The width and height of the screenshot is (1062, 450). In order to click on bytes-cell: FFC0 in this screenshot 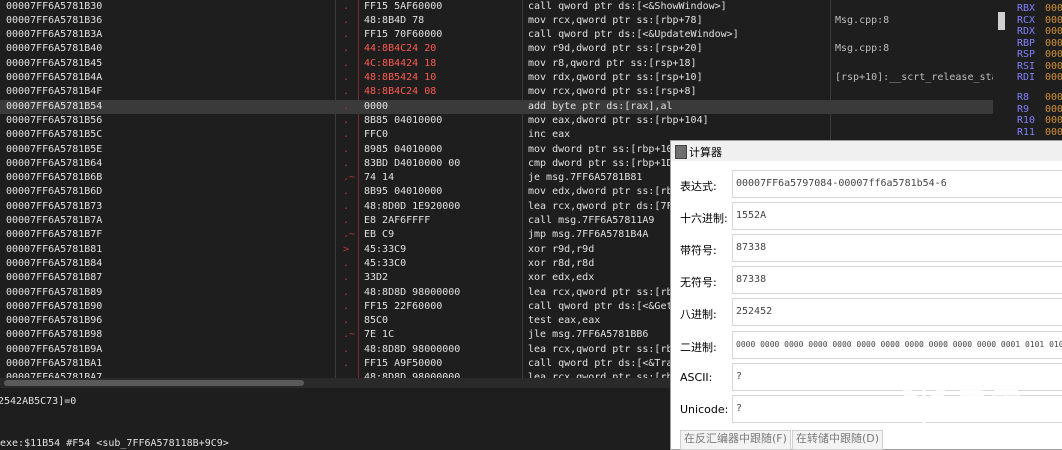, I will do `click(376, 135)`.